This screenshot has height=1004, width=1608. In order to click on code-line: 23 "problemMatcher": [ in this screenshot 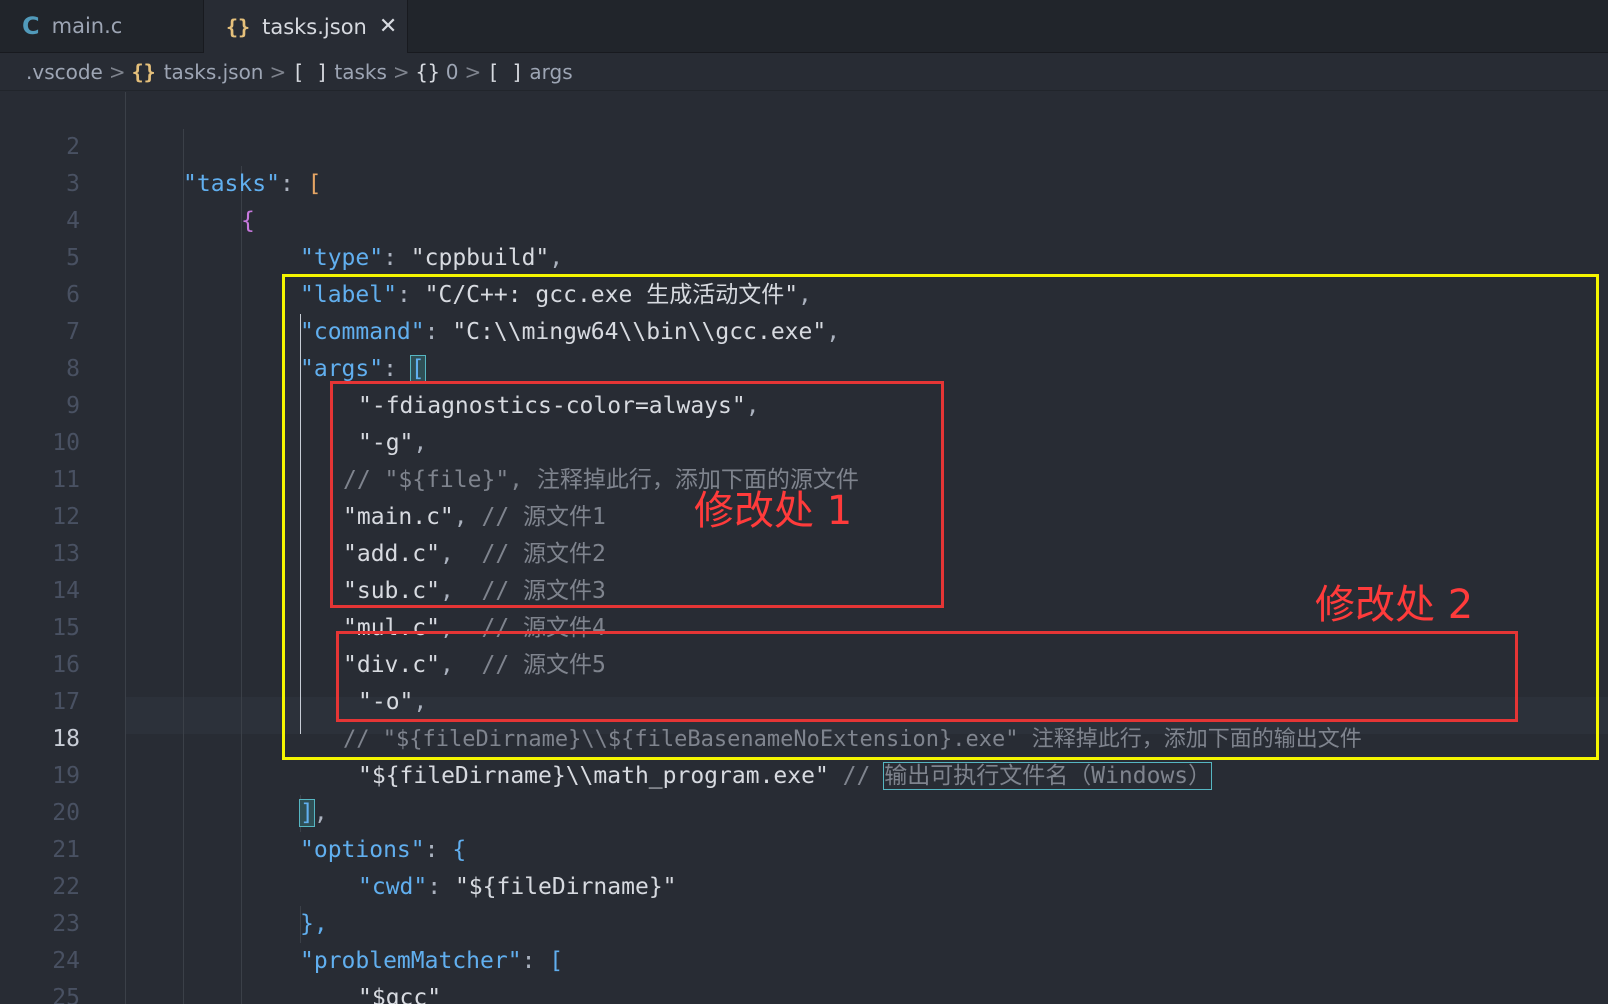, I will do `click(804, 921)`.